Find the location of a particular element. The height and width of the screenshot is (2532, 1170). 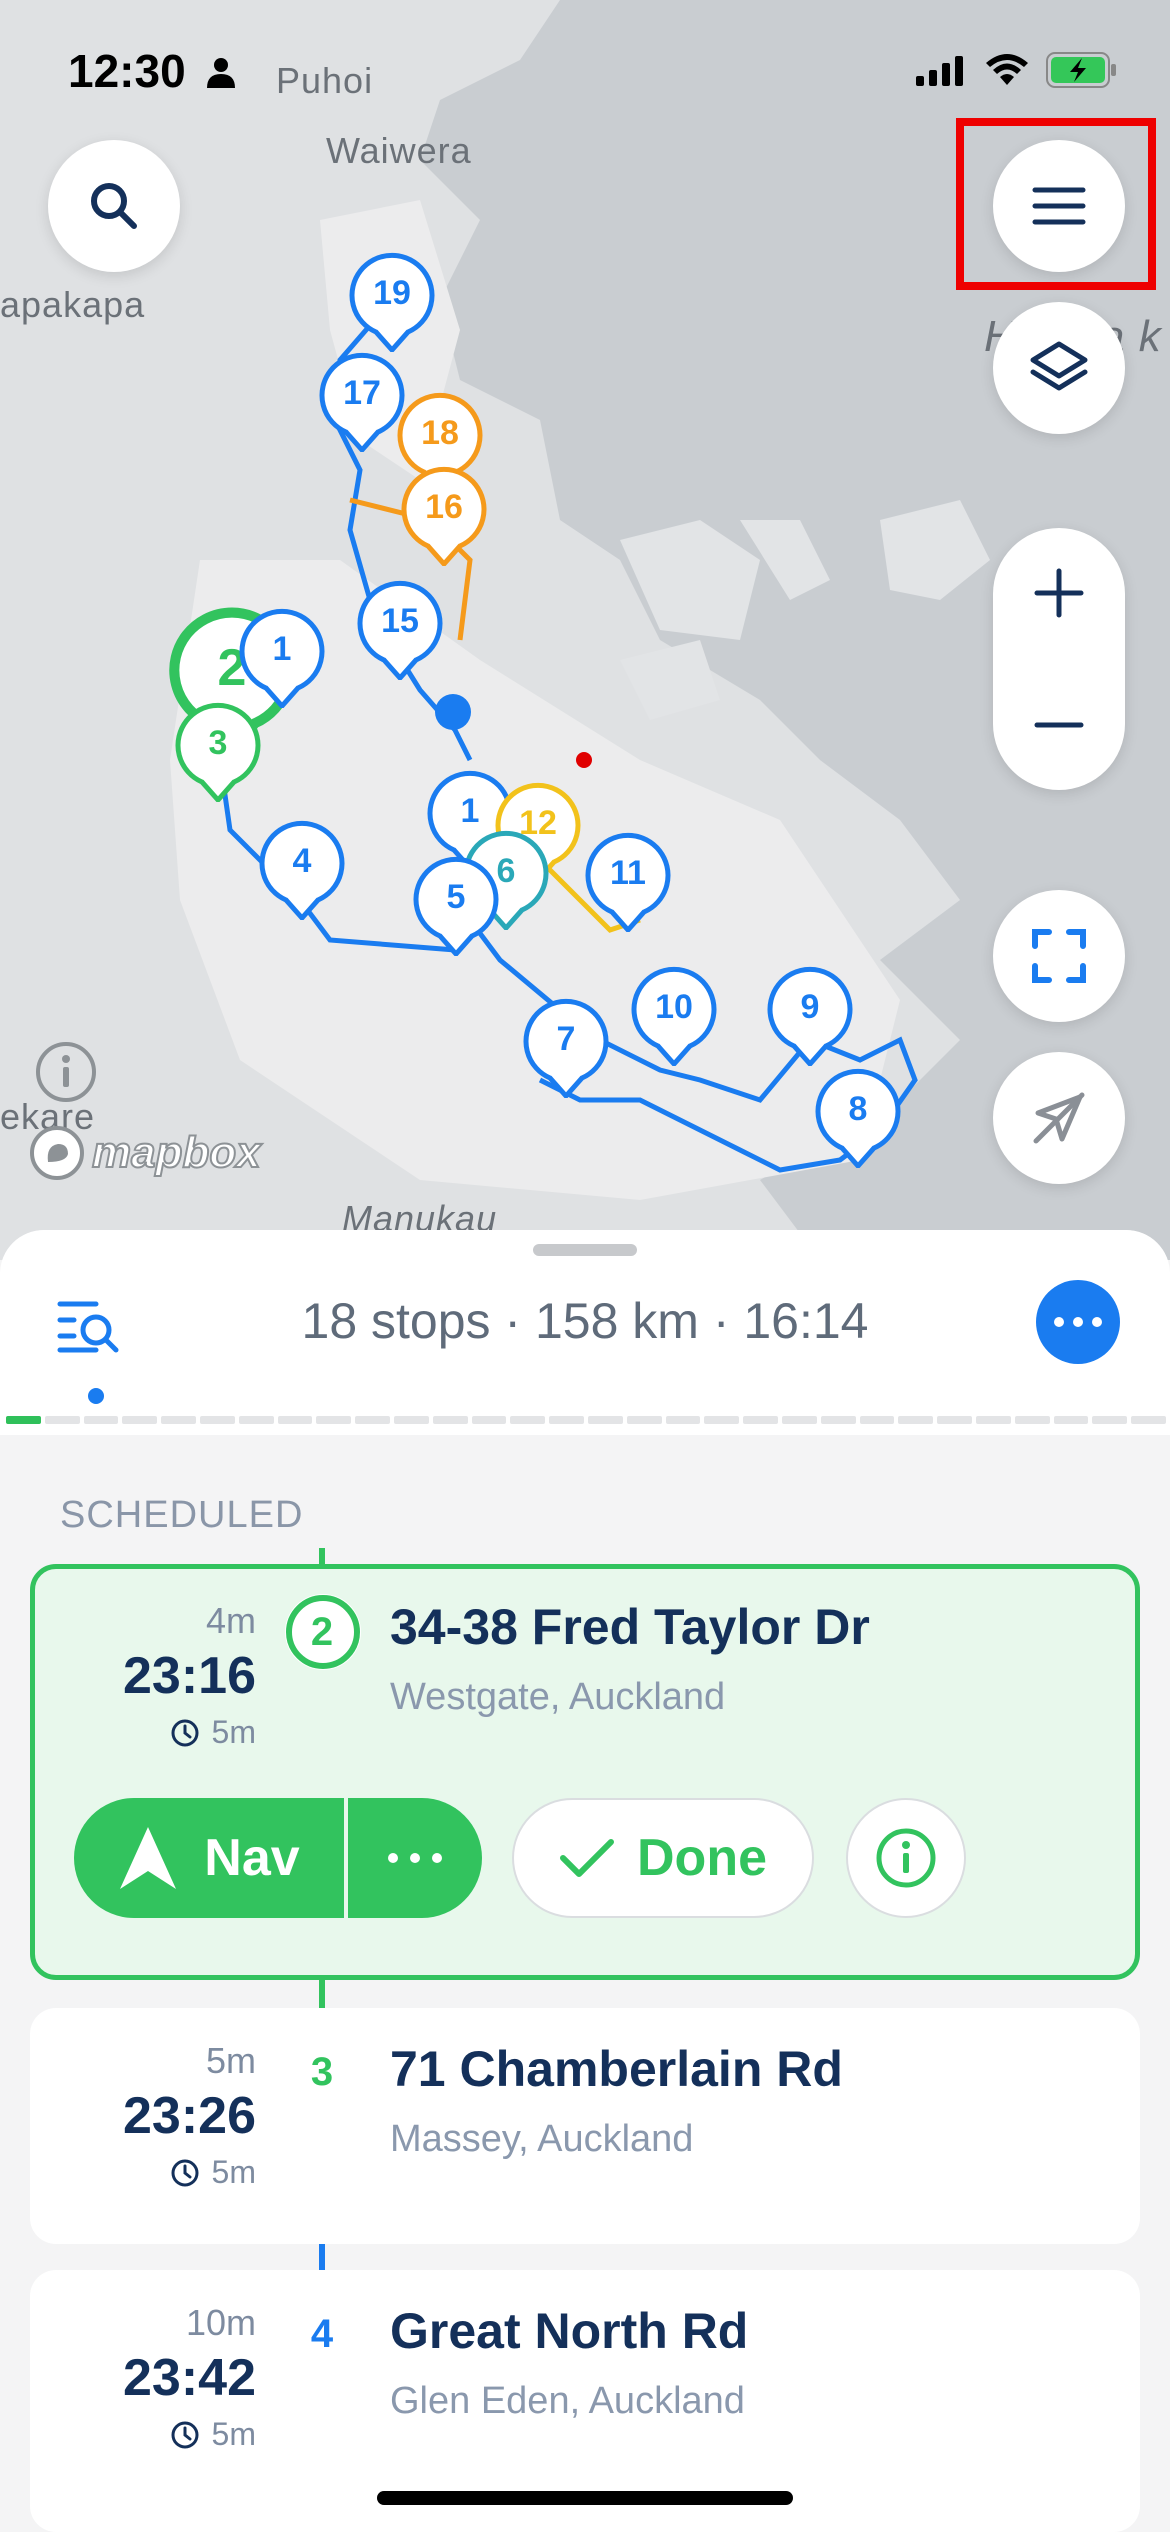

zoom-out-icon is located at coordinates (1059, 725).